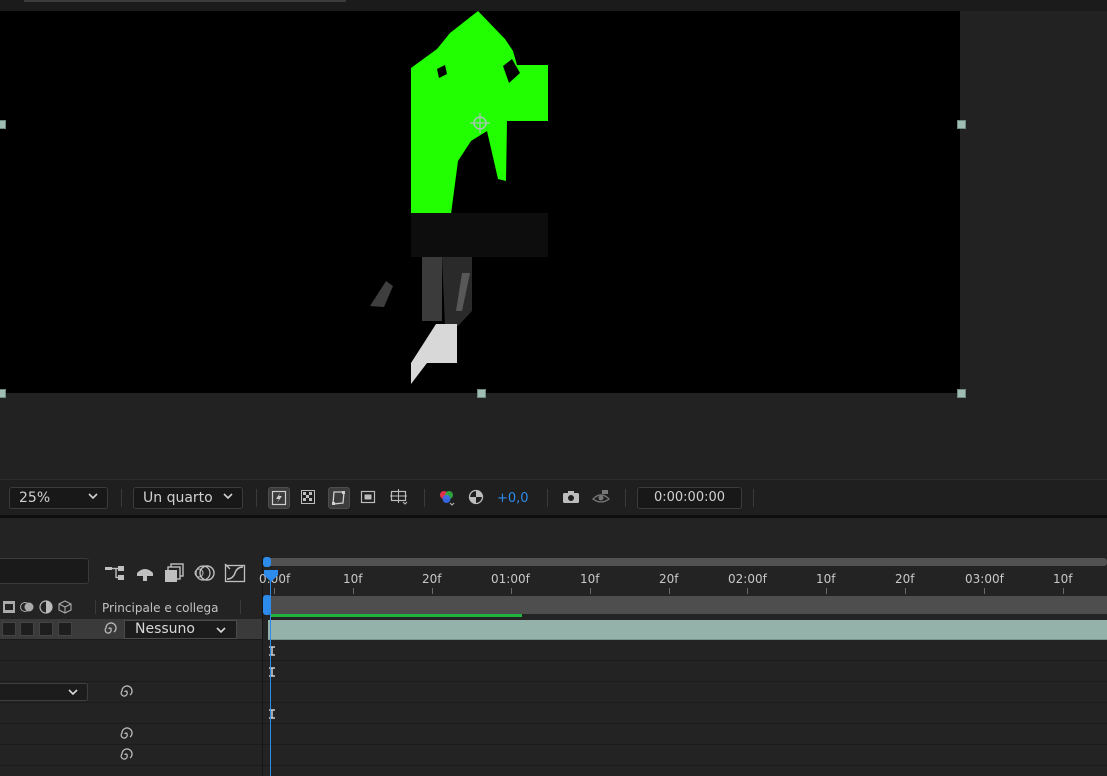 Image resolution: width=1107 pixels, height=776 pixels. I want to click on transparency-grid-icon, so click(308, 497).